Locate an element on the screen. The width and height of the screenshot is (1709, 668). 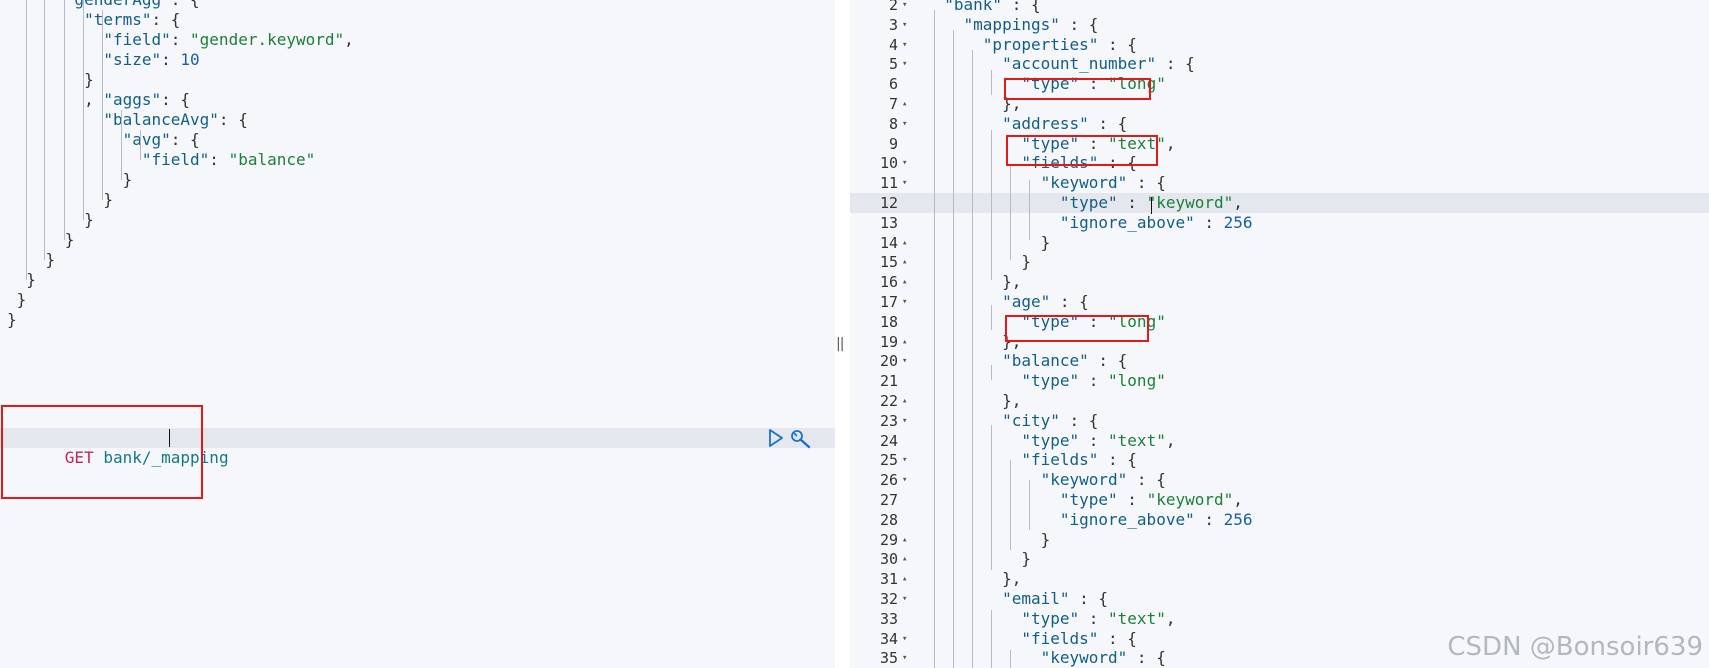
code-line: 7 ▴ }, is located at coordinates (1279, 104).